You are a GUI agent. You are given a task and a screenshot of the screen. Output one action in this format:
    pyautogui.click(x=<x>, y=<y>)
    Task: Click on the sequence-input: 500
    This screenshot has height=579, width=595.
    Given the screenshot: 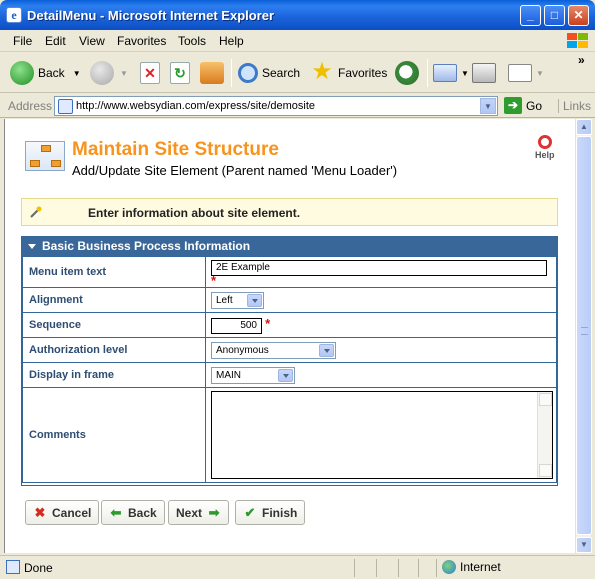 What is the action you would take?
    pyautogui.click(x=236, y=326)
    